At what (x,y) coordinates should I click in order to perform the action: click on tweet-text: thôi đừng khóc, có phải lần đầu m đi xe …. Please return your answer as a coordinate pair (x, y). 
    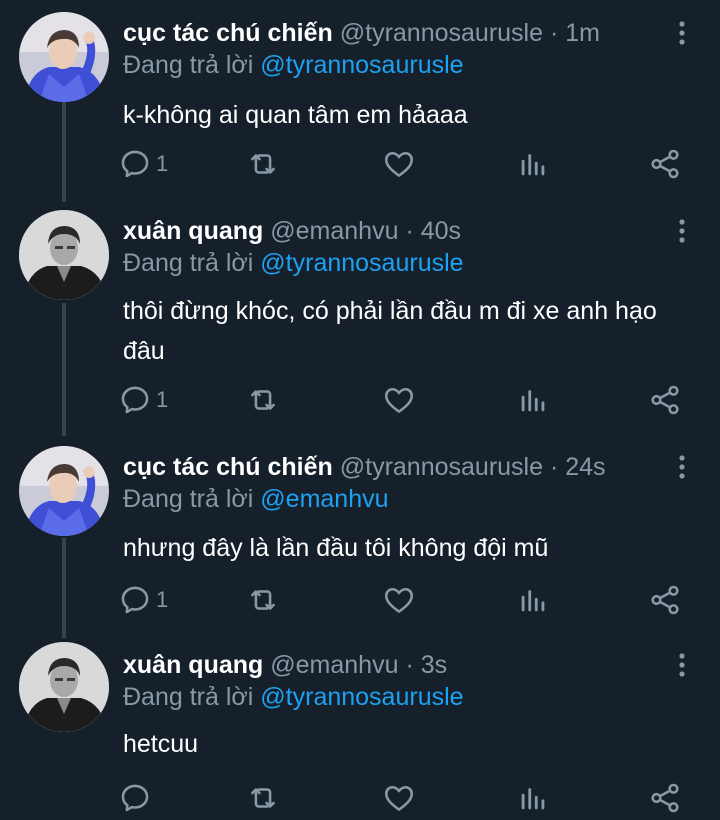
    Looking at the image, I should click on (390, 331).